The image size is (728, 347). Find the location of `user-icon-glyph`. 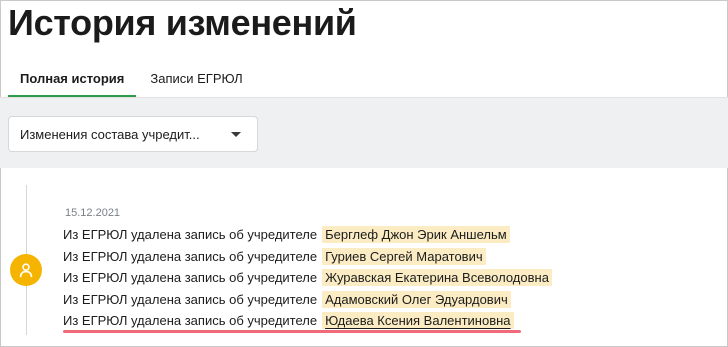

user-icon-glyph is located at coordinates (26, 270).